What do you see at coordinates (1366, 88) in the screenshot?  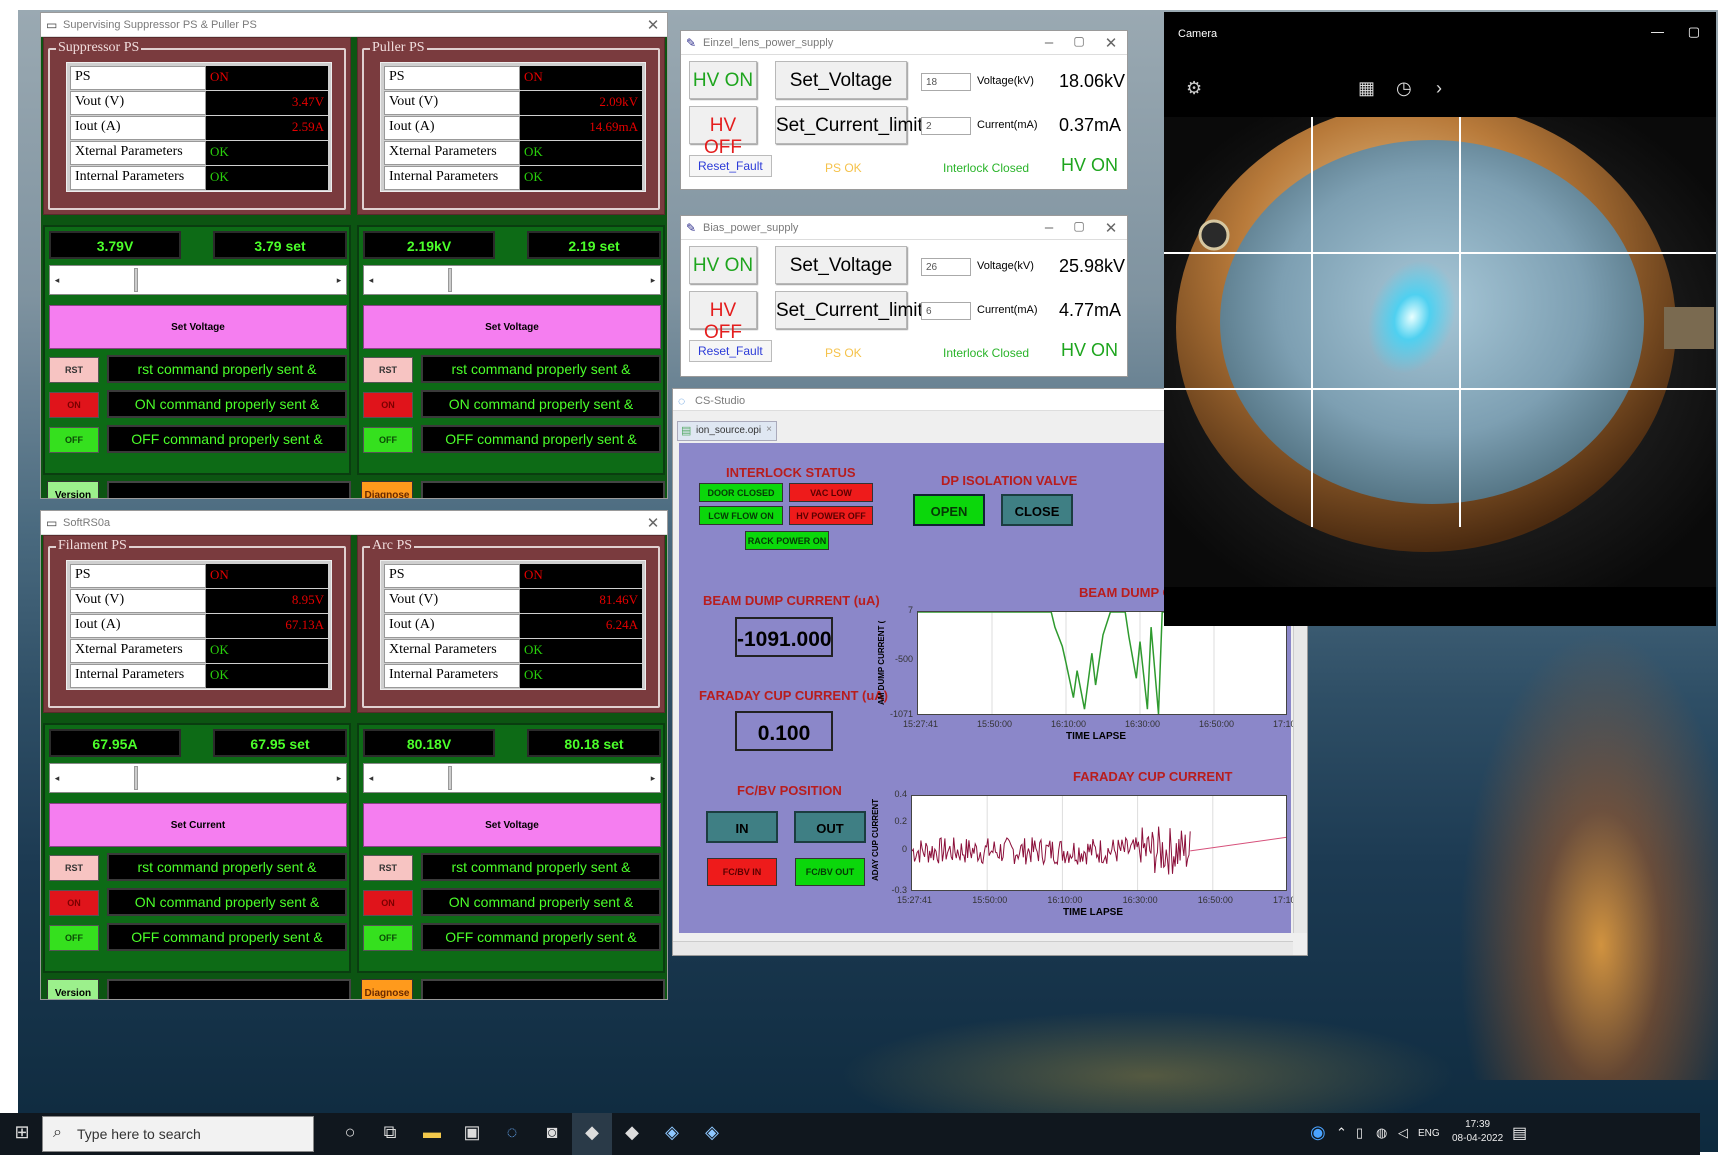 I see `hdr-icon: ▦` at bounding box center [1366, 88].